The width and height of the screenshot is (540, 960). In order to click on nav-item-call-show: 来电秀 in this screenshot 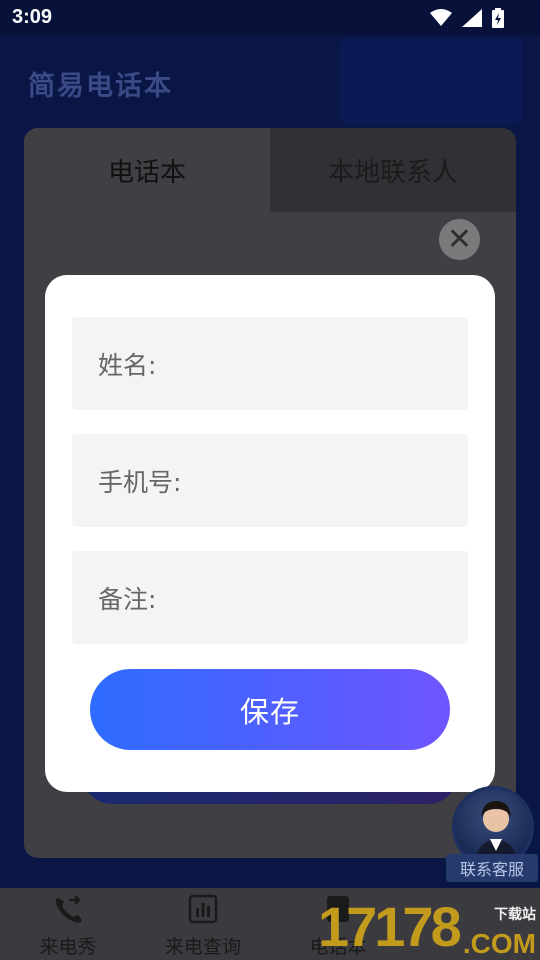, I will do `click(68, 926)`.